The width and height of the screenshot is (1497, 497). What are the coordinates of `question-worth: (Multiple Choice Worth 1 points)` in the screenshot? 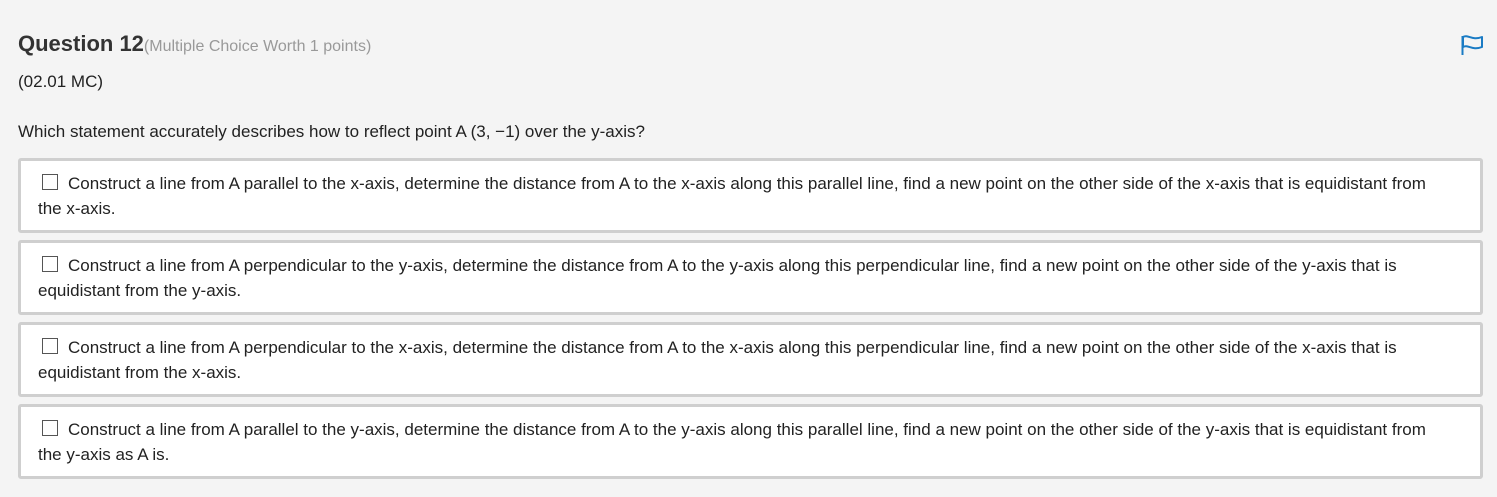 It's located at (257, 46).